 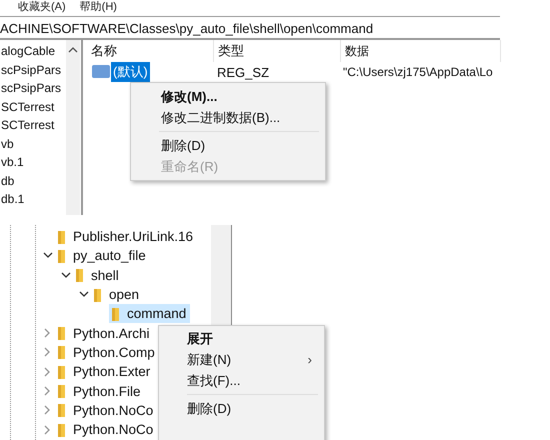 What do you see at coordinates (418, 72) in the screenshot?
I see `table-cell-text: "C:\Users\zj175\AppData\Lo` at bounding box center [418, 72].